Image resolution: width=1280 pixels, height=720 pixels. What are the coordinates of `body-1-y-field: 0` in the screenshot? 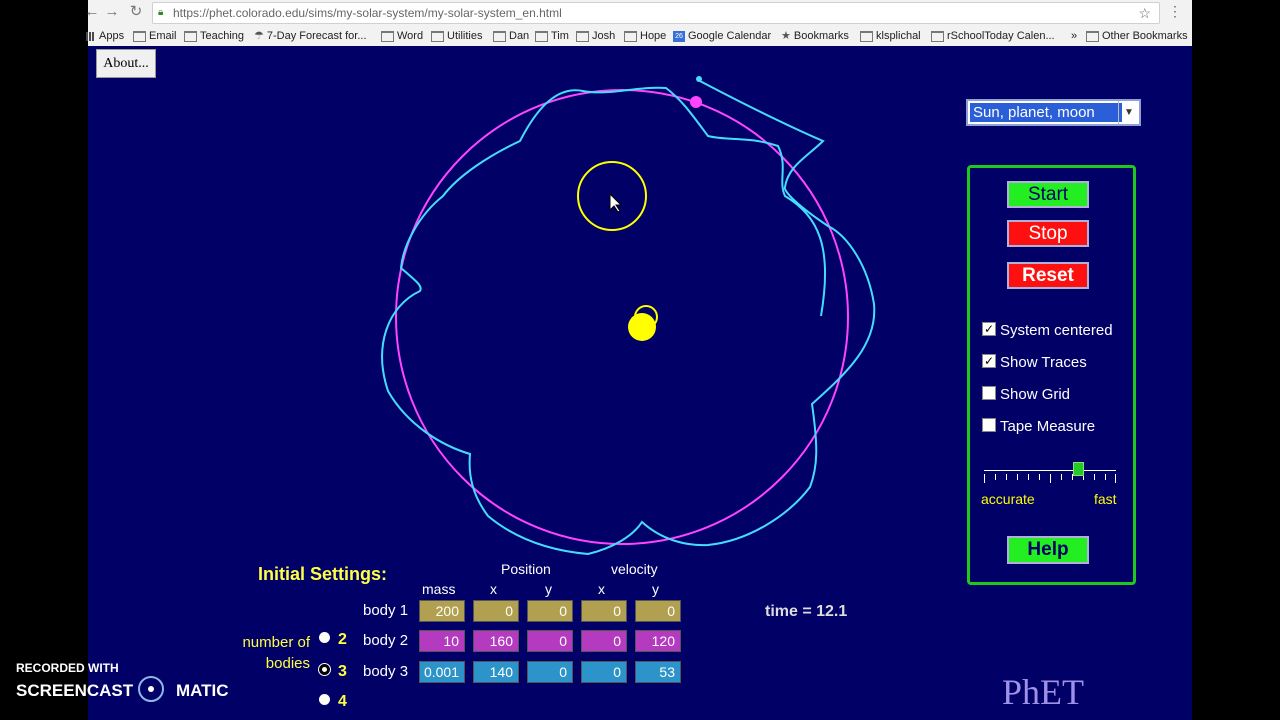 It's located at (550, 611).